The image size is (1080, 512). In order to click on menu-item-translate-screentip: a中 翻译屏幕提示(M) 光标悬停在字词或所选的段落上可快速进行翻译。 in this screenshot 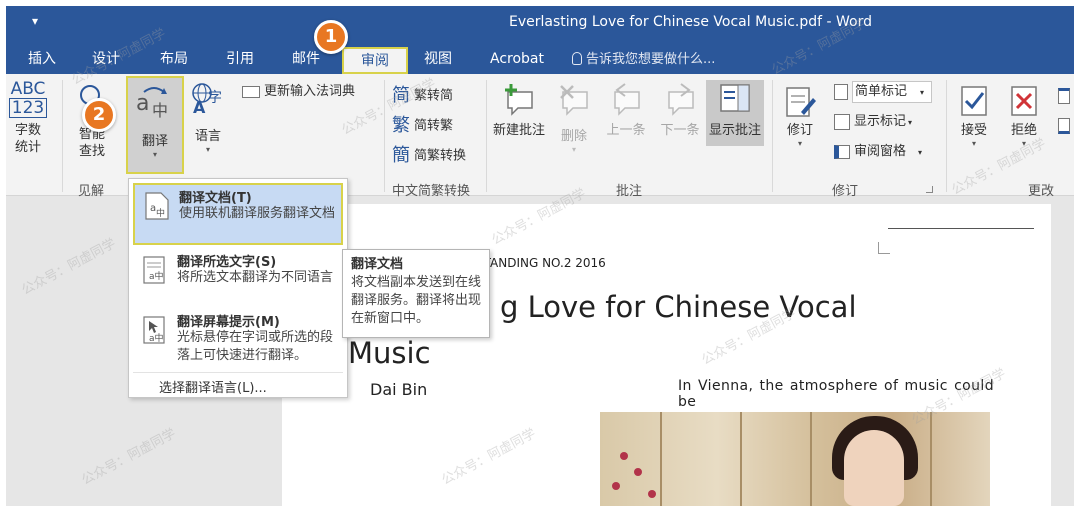, I will do `click(238, 339)`.